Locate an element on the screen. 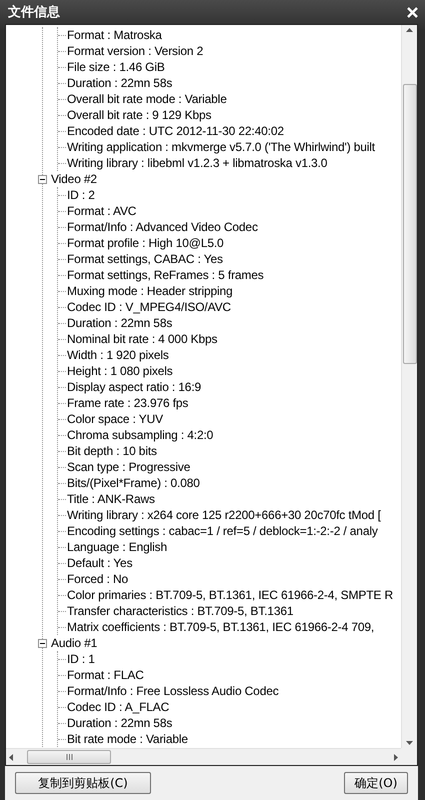 This screenshot has height=800, width=425. tree-item: Language : English is located at coordinates (117, 547).